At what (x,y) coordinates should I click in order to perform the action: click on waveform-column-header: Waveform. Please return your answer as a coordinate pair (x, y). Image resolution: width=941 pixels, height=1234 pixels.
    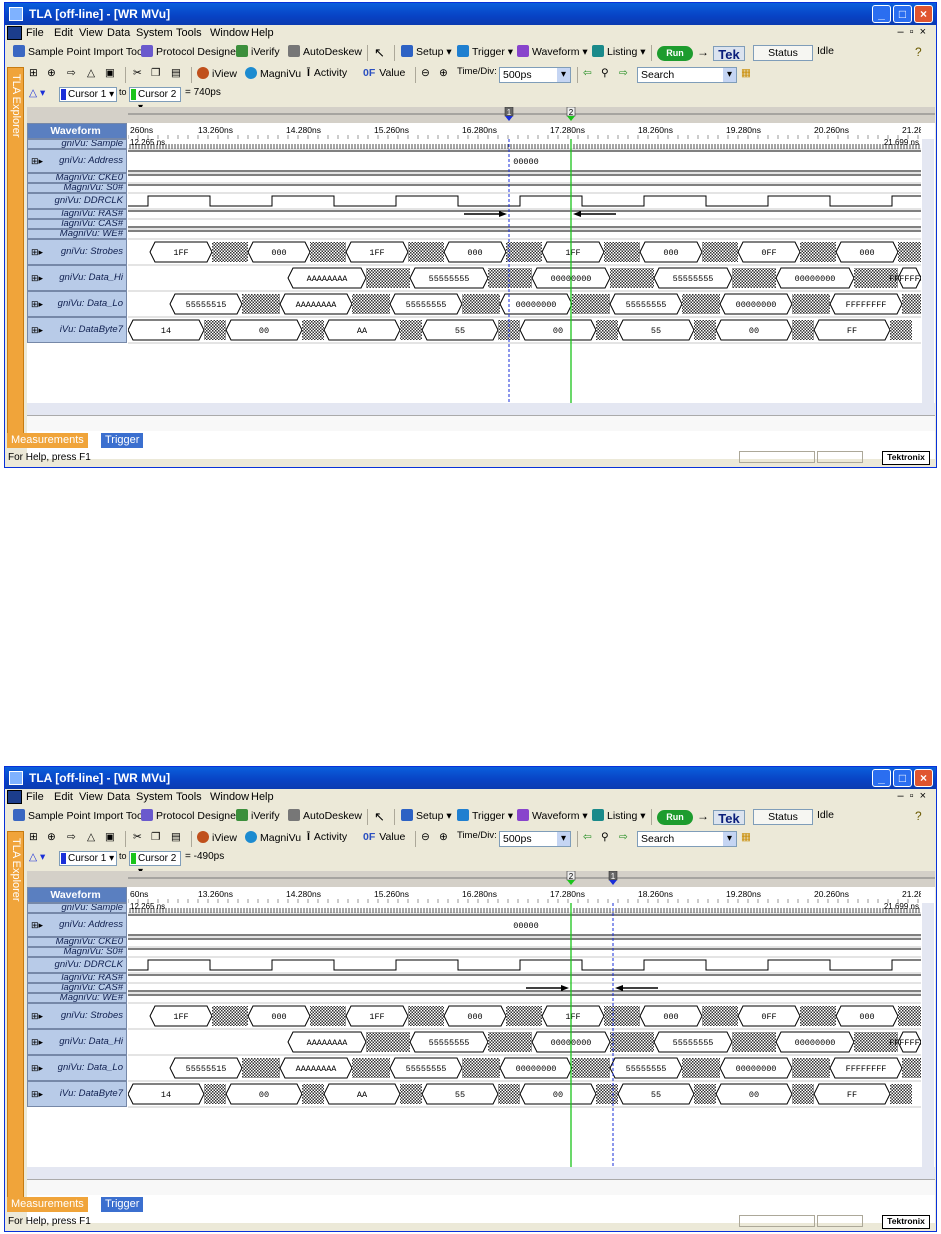
    Looking at the image, I should click on (77, 131).